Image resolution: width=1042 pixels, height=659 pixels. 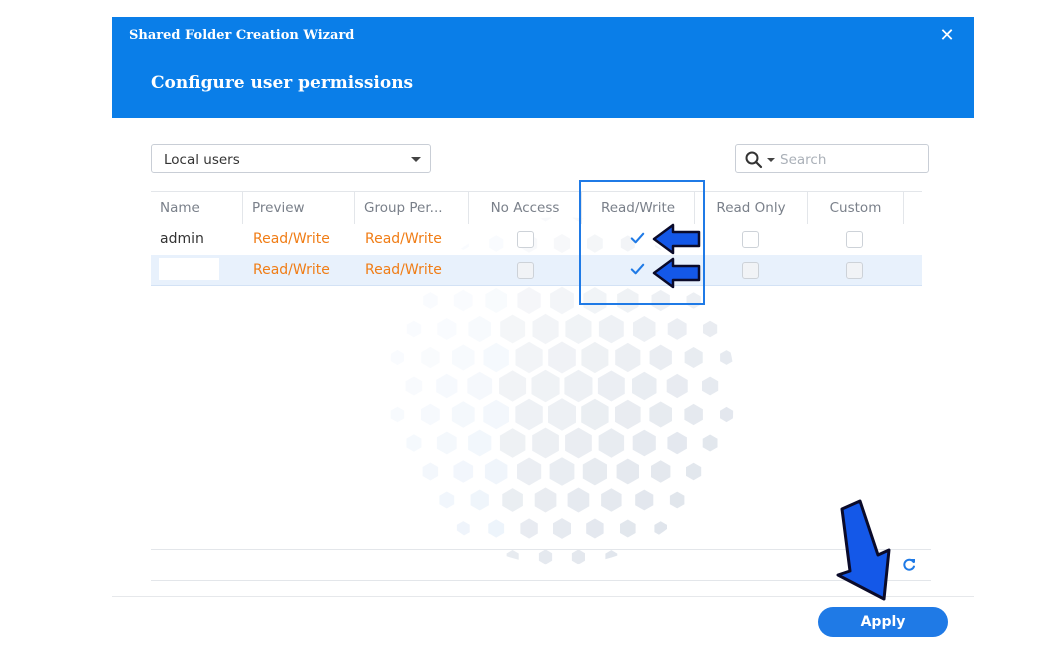 I want to click on search-options-chevron-icon, so click(x=771, y=160).